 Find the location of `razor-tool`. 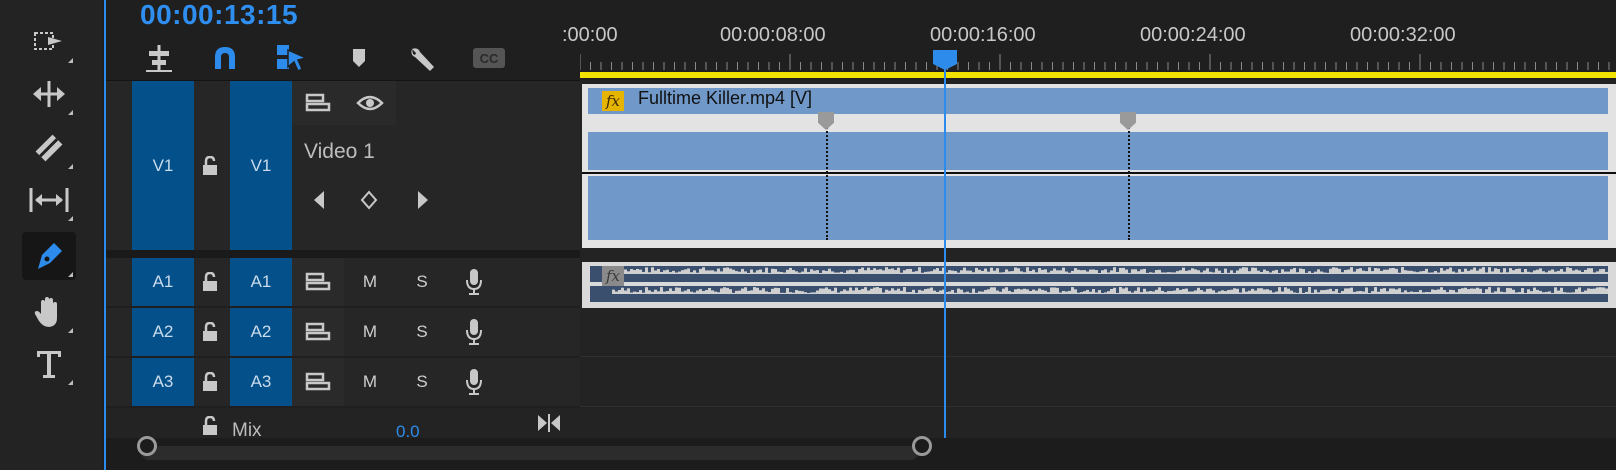

razor-tool is located at coordinates (49, 148).